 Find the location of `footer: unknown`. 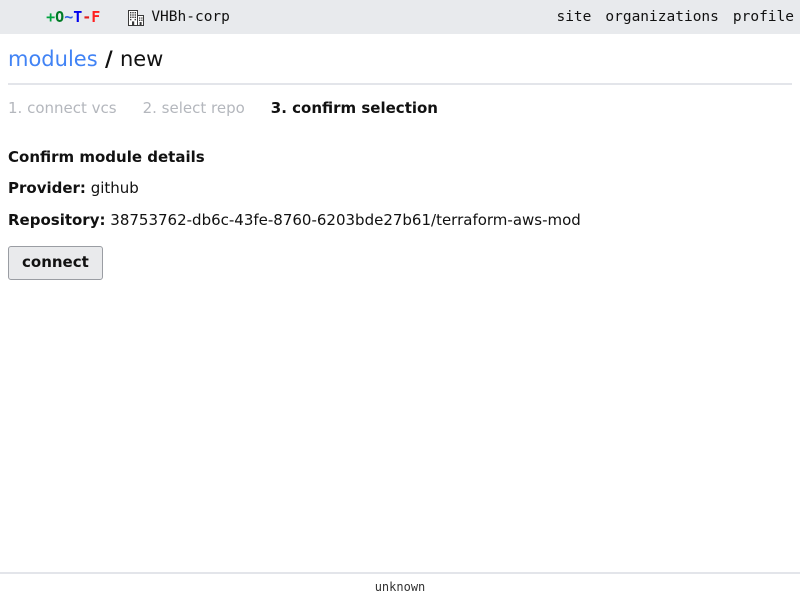

footer: unknown is located at coordinates (400, 586).